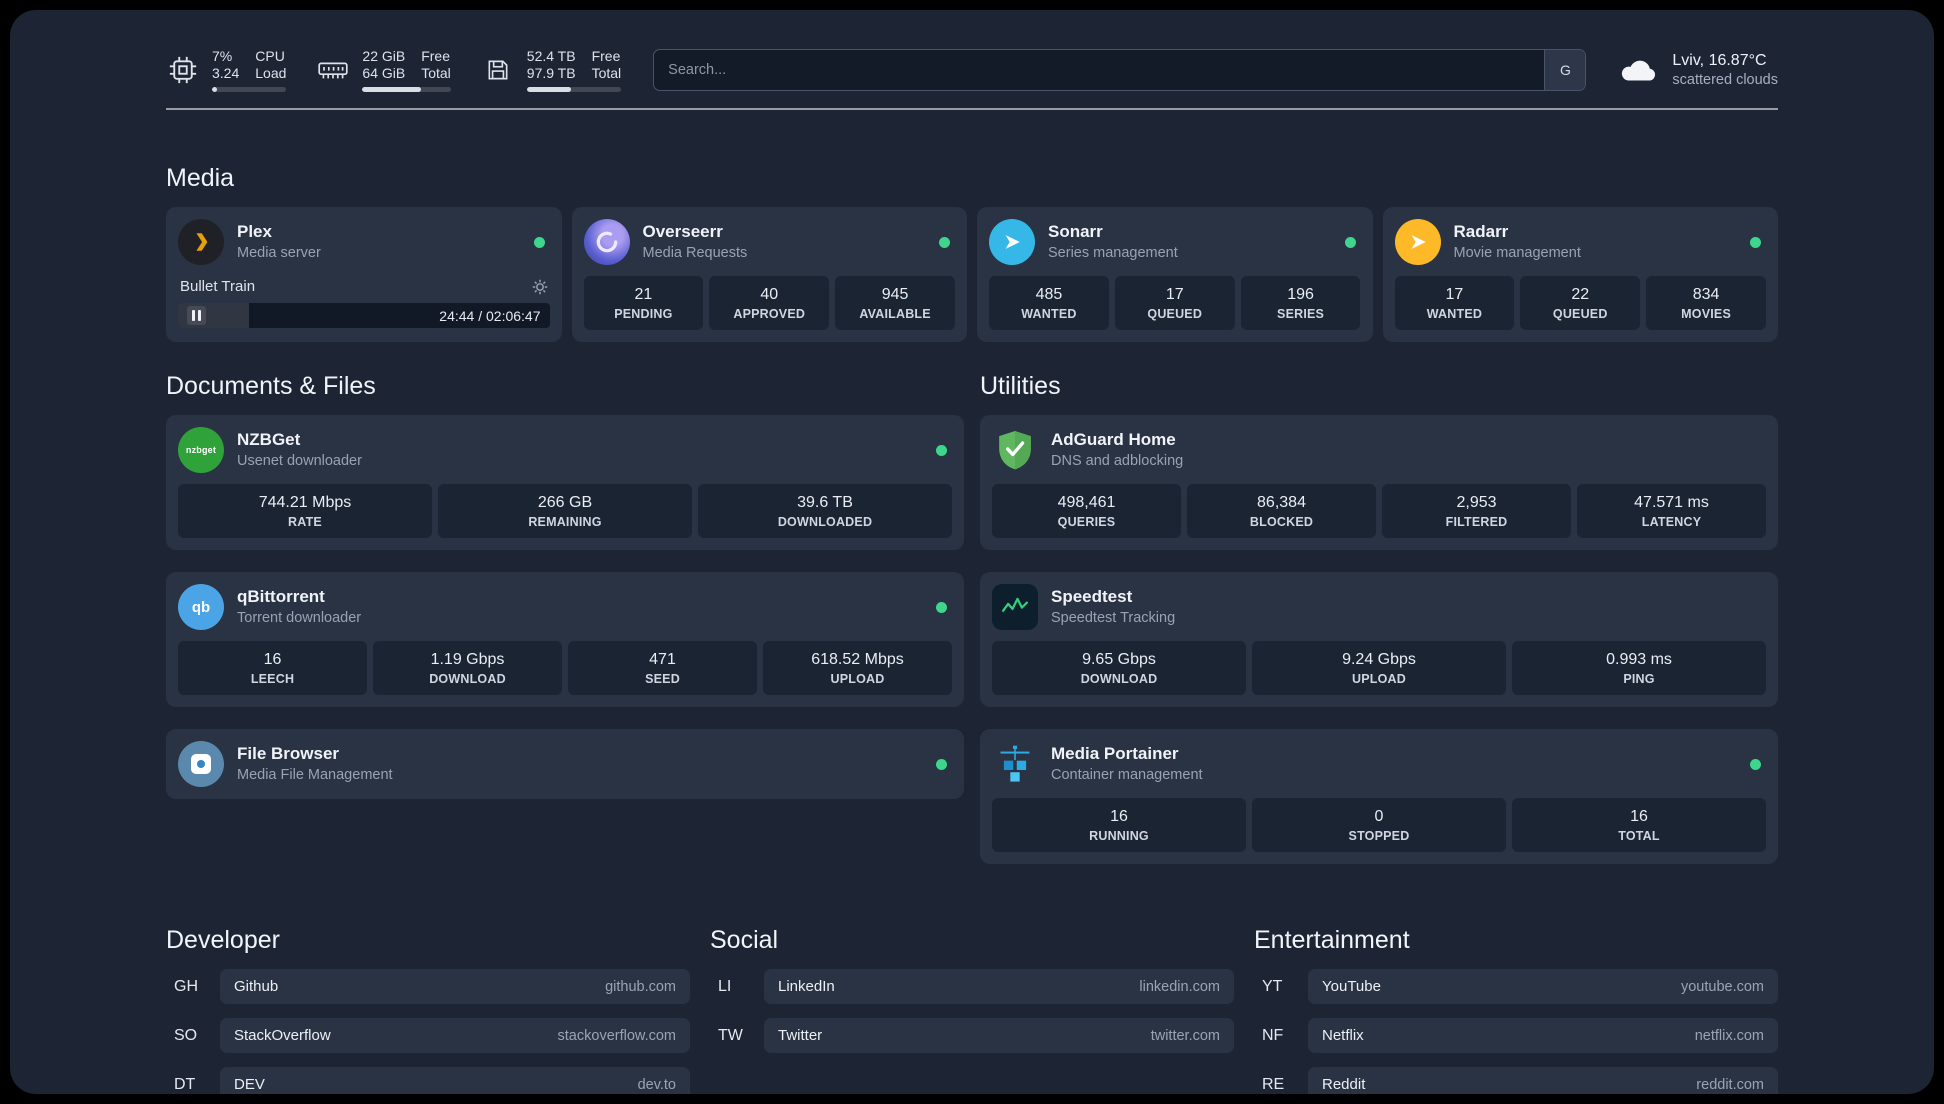 The image size is (1944, 1104). What do you see at coordinates (364, 315) in the screenshot?
I see `playback-progress-bar: 24:44 / 02:06:47` at bounding box center [364, 315].